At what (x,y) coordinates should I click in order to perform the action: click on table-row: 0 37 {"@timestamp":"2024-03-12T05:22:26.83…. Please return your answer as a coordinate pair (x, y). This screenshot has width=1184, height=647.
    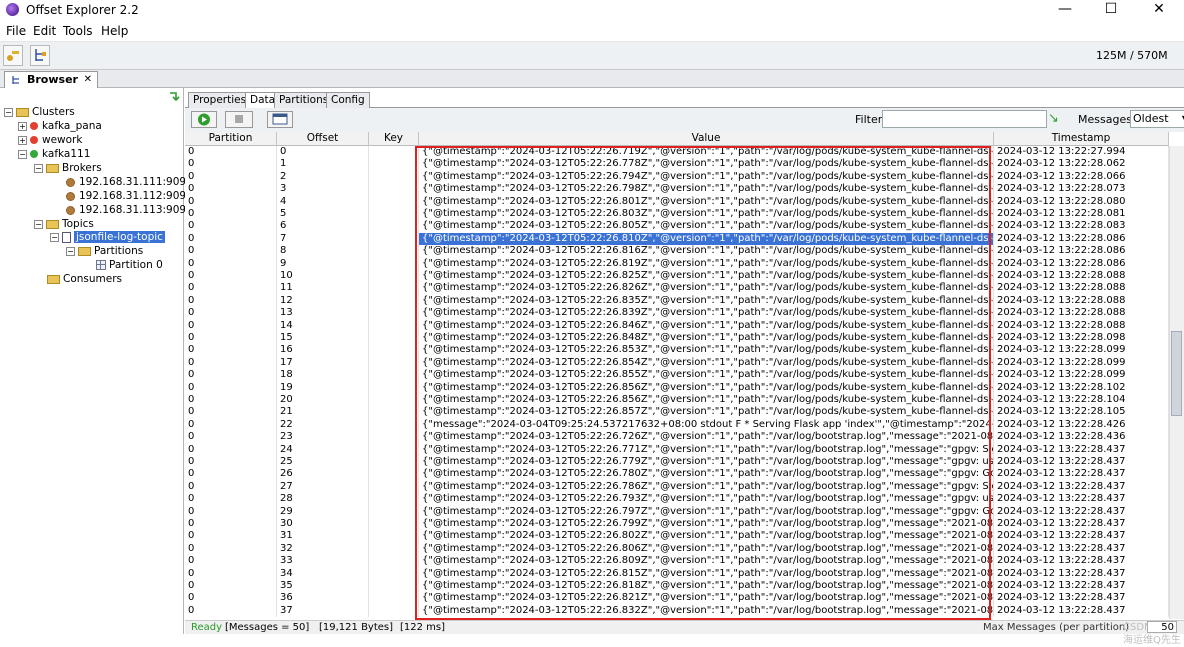
    Looking at the image, I should click on (677, 611).